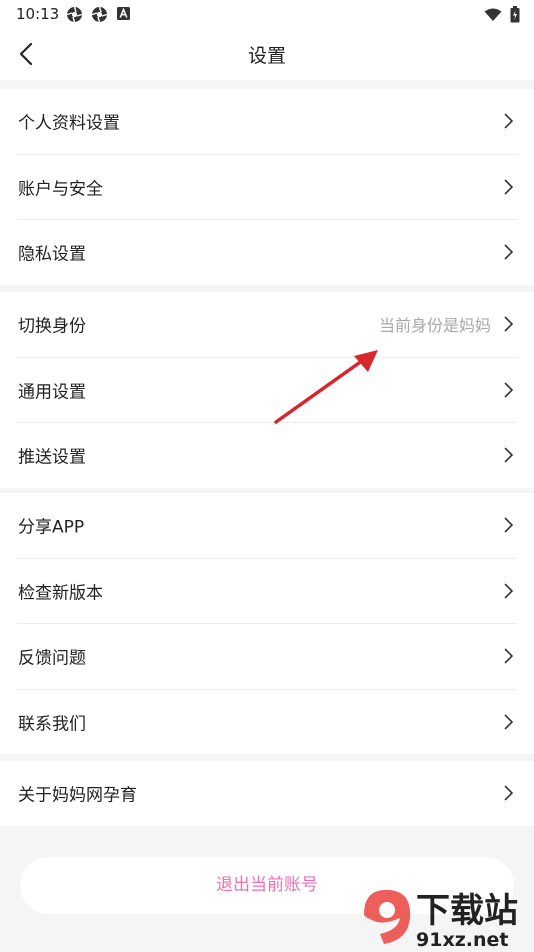  I want to click on nav-bar: 设置, so click(267, 54).